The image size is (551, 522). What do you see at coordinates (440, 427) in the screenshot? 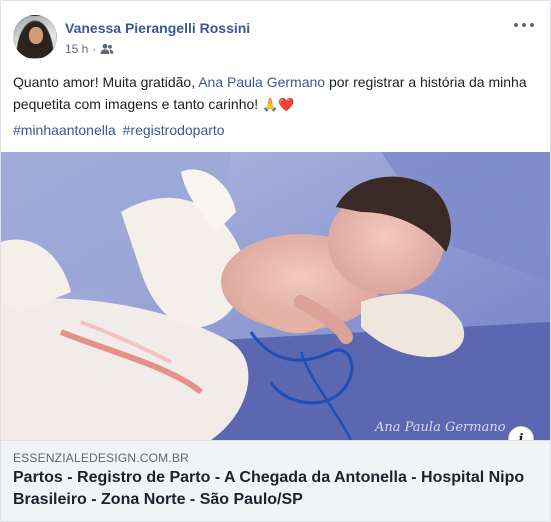
I see `photo-watermark: Ana Paula Germano` at bounding box center [440, 427].